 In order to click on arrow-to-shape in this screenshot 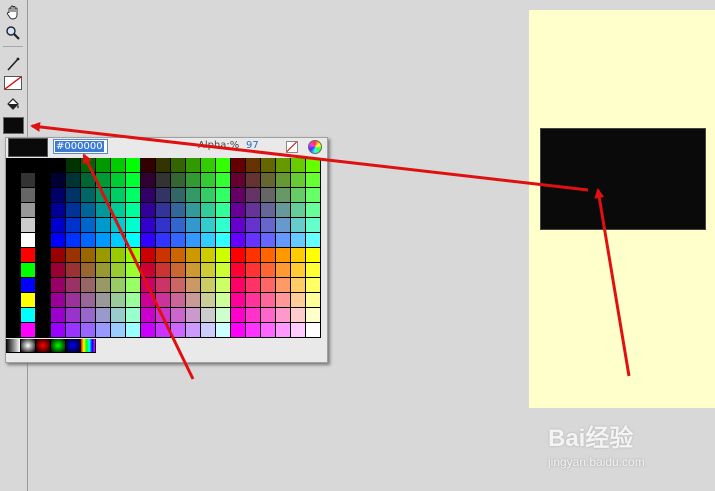, I will do `click(612, 282)`.